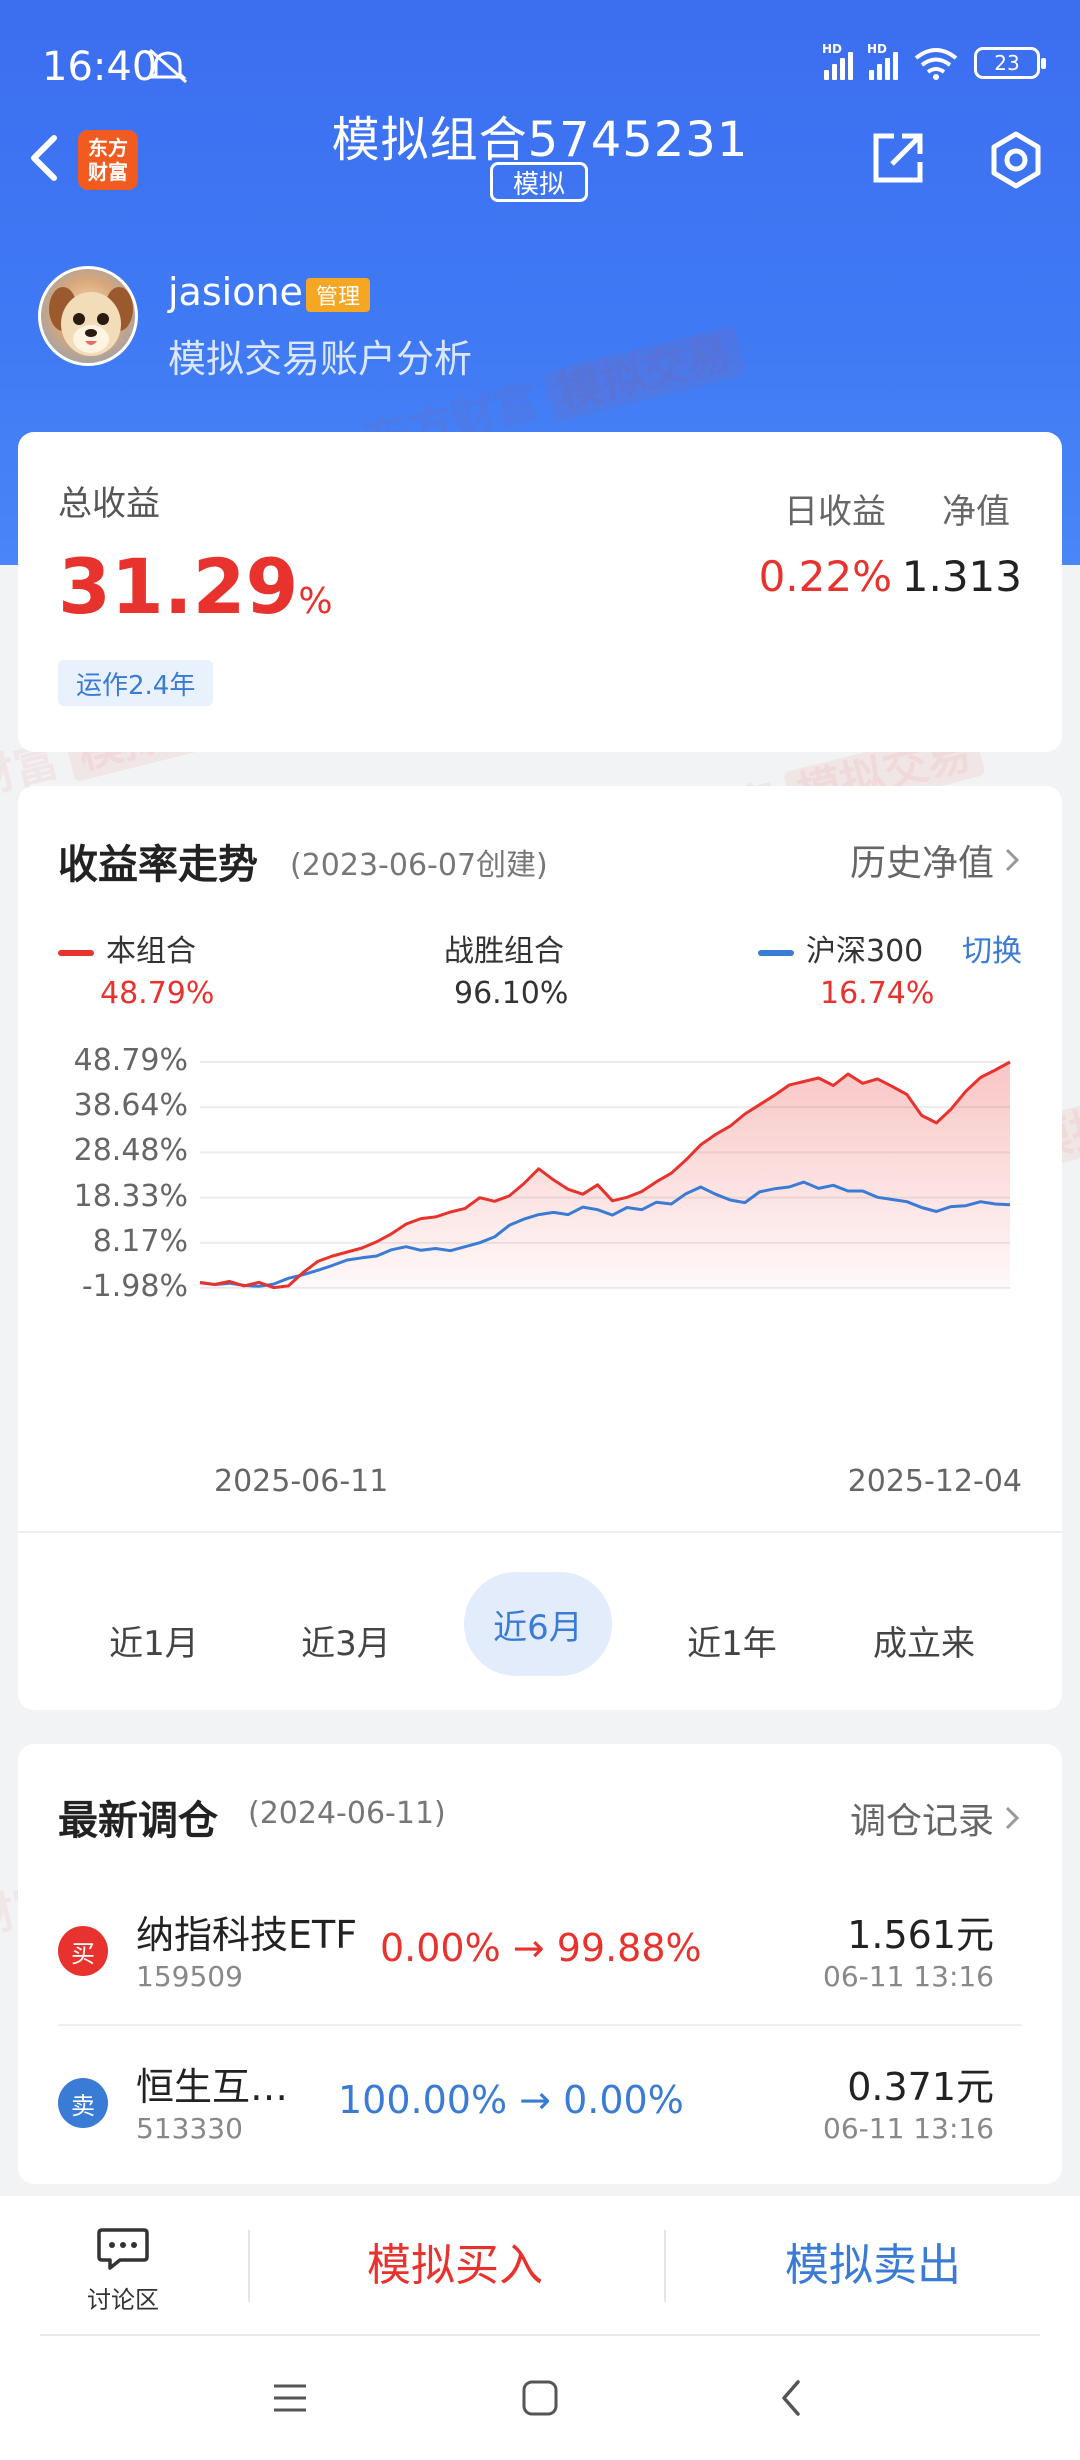 Image resolution: width=1080 pixels, height=2460 pixels. I want to click on range-tab: 近6月, so click(538, 1624).